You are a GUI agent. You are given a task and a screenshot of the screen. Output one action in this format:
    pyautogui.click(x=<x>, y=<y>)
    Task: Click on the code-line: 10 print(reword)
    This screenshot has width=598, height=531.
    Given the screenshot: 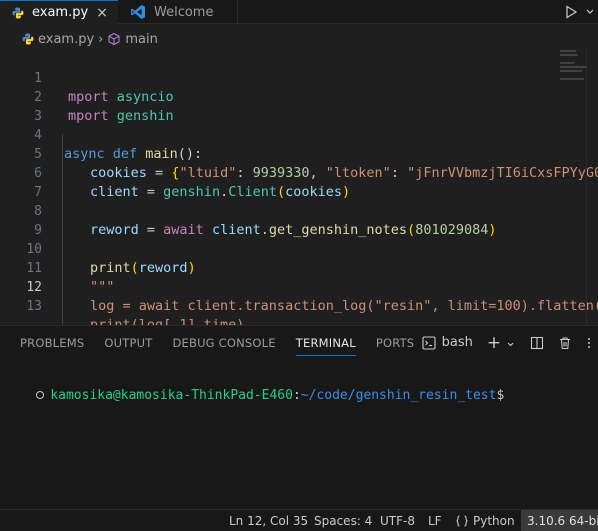 What is the action you would take?
    pyautogui.click(x=299, y=248)
    